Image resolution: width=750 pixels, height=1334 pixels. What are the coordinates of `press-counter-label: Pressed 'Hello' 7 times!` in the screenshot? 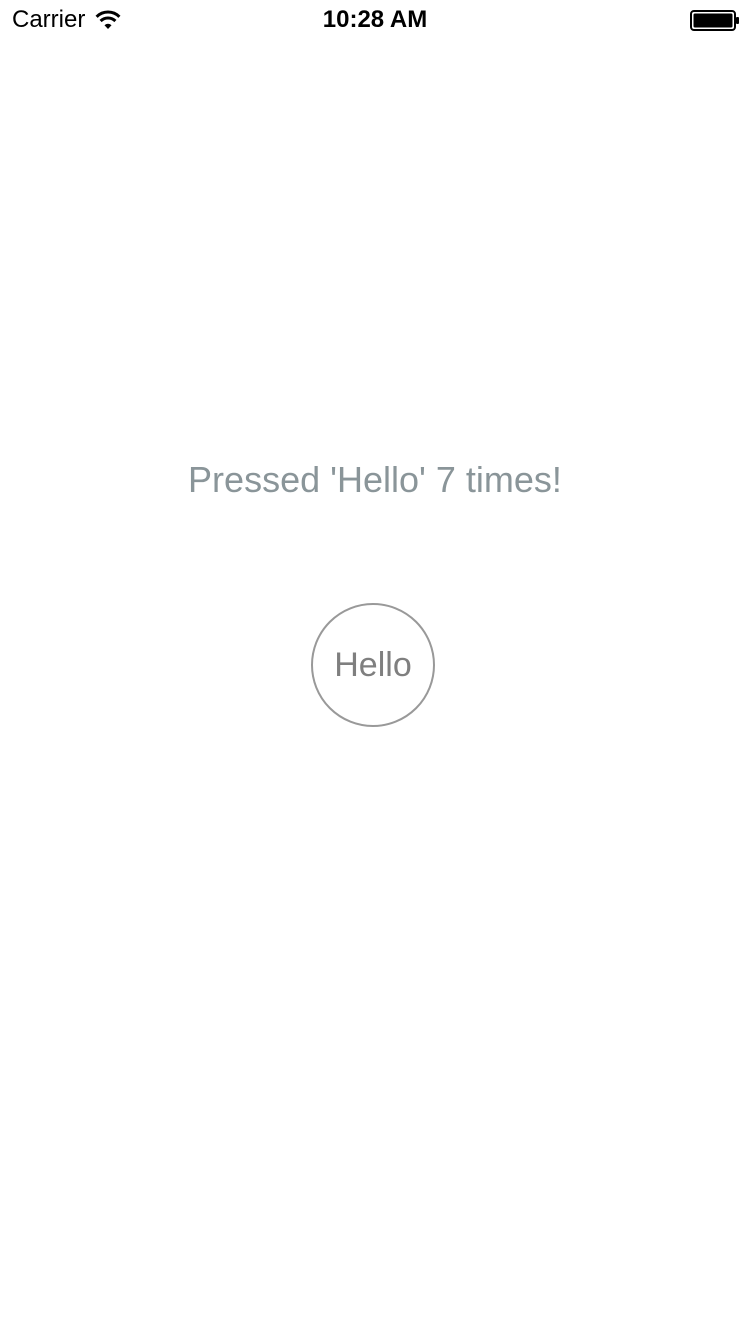 It's located at (375, 479).